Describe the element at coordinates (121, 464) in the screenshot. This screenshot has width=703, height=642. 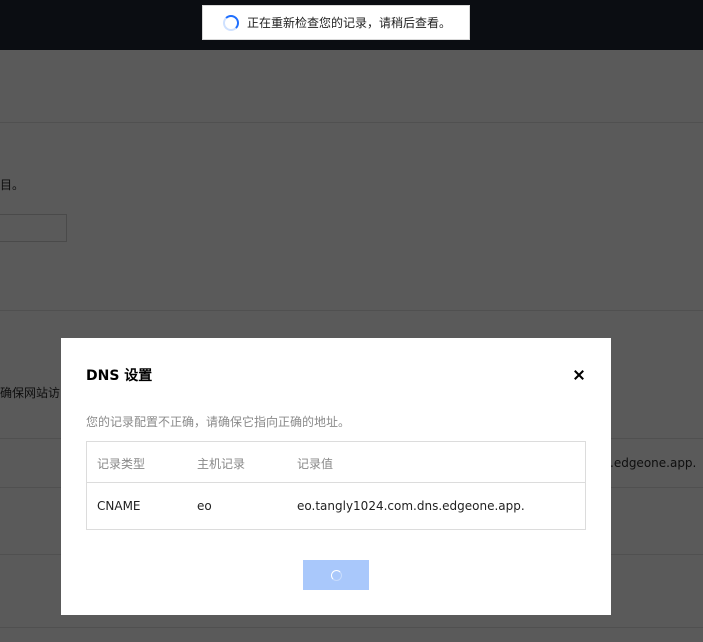
I see `column-header-record-type: 记录类型` at that location.